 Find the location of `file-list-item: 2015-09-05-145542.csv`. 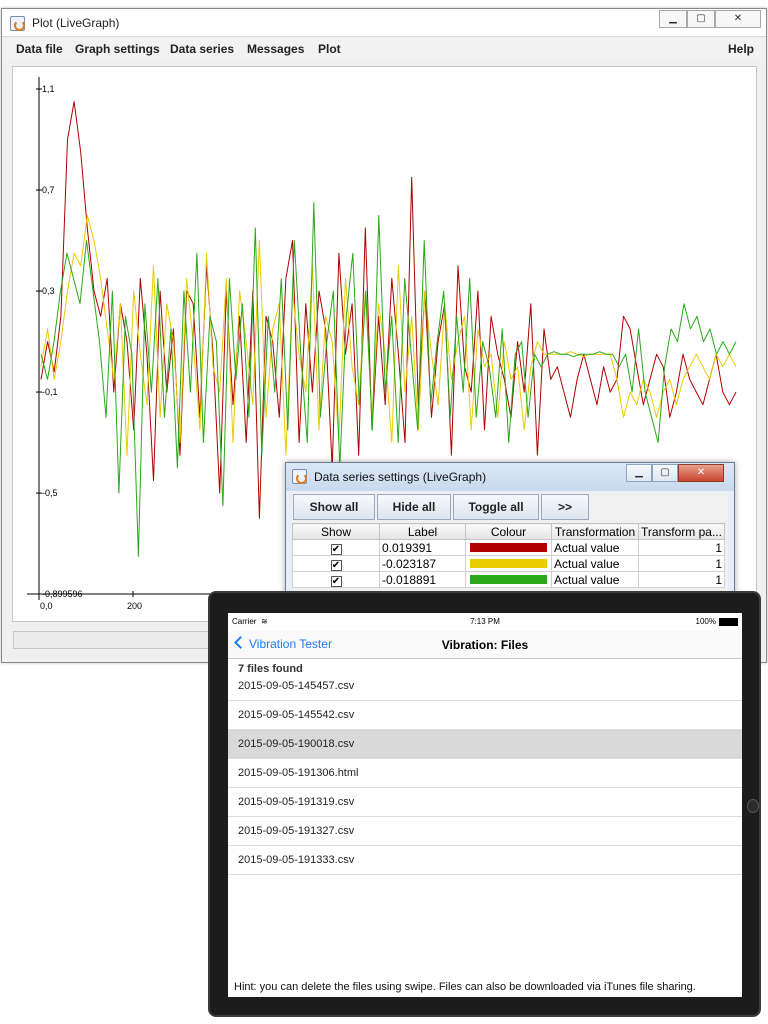

file-list-item: 2015-09-05-145542.csv is located at coordinates (485, 715).